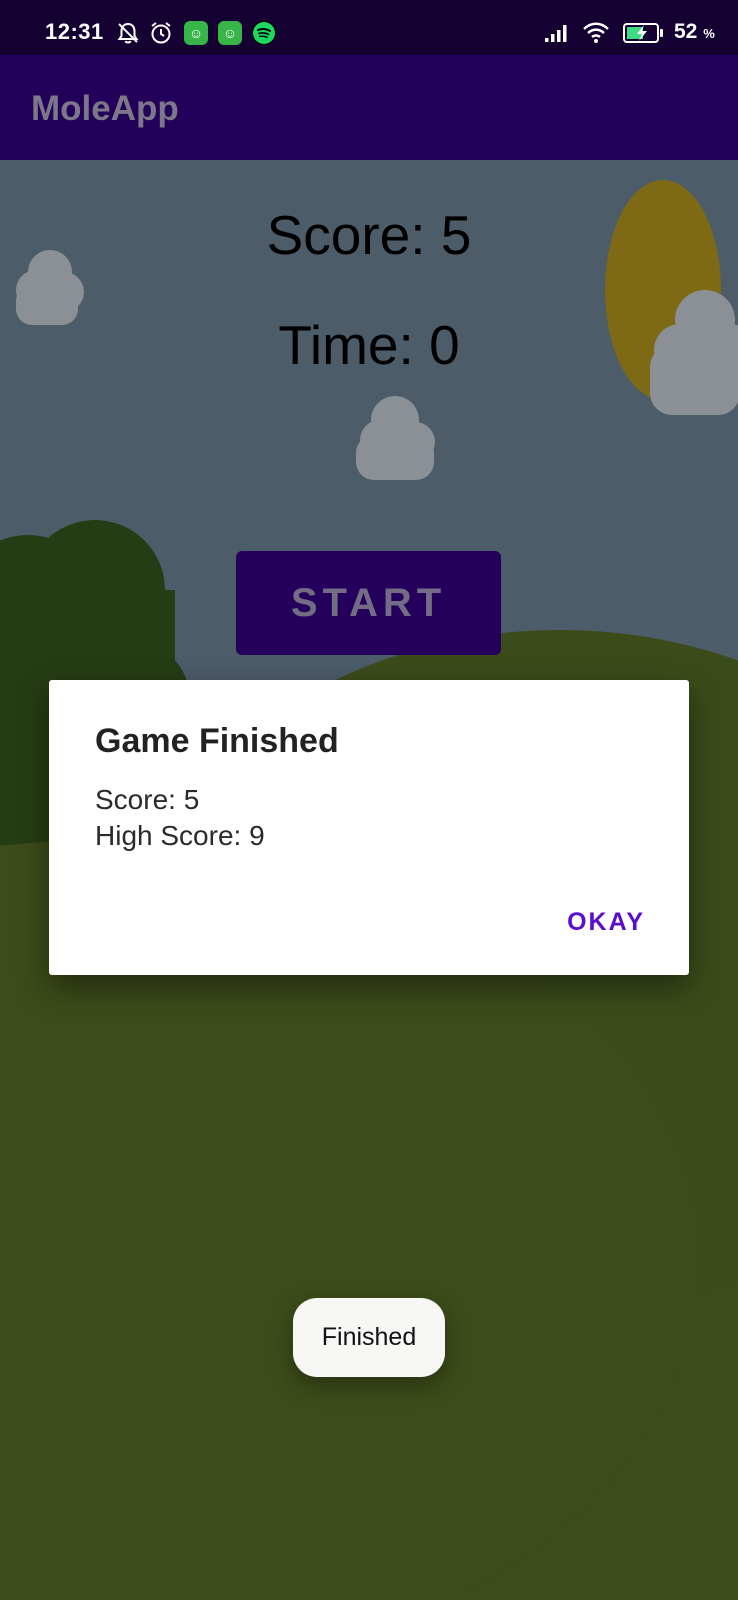 The width and height of the screenshot is (738, 1600). Describe the element at coordinates (180, 835) in the screenshot. I see `dialog-high-score: High Score: 9` at that location.